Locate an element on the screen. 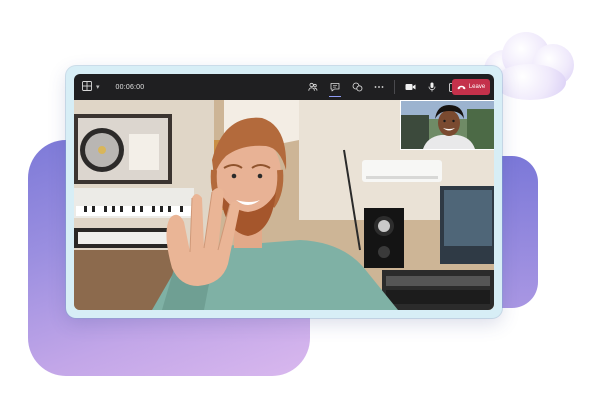 The height and width of the screenshot is (400, 600). mic-button is located at coordinates (432, 87).